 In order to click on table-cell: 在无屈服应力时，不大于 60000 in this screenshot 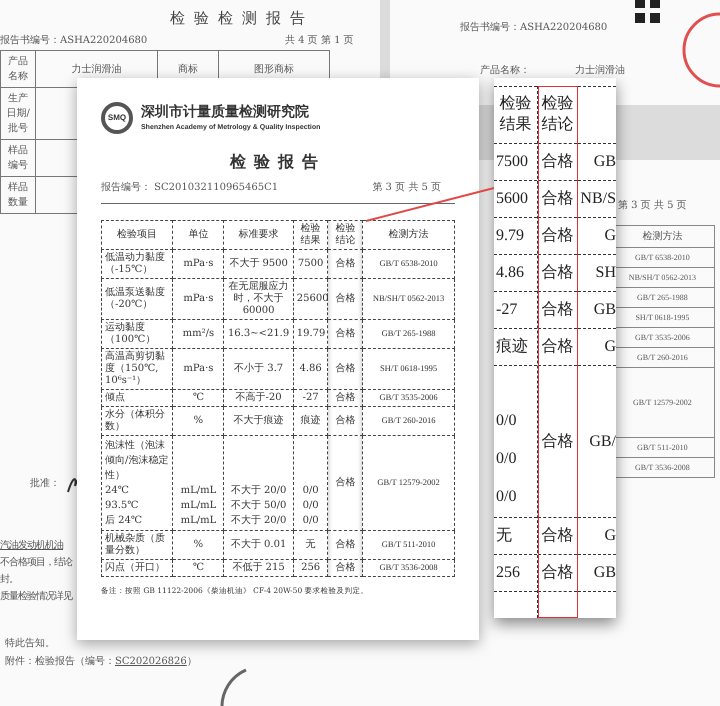, I will do `click(259, 298)`.